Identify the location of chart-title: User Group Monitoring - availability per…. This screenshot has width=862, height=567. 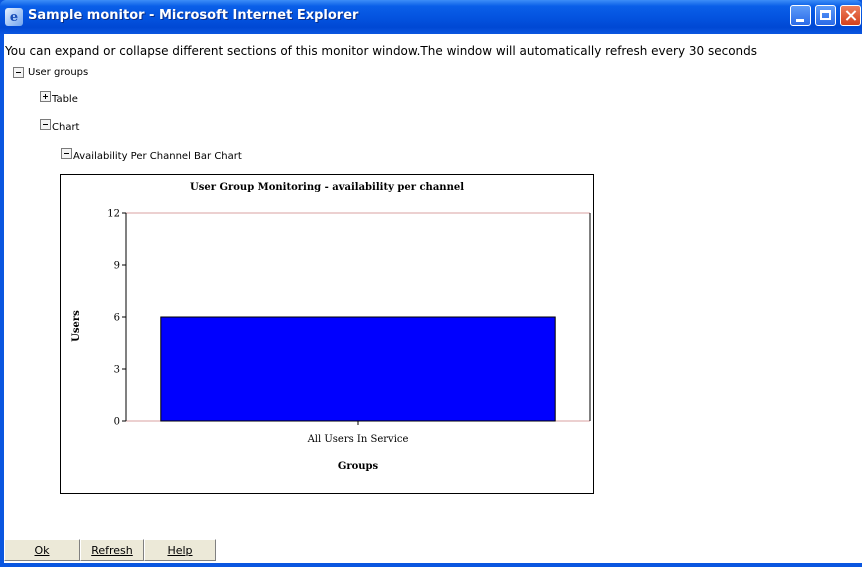
(327, 187).